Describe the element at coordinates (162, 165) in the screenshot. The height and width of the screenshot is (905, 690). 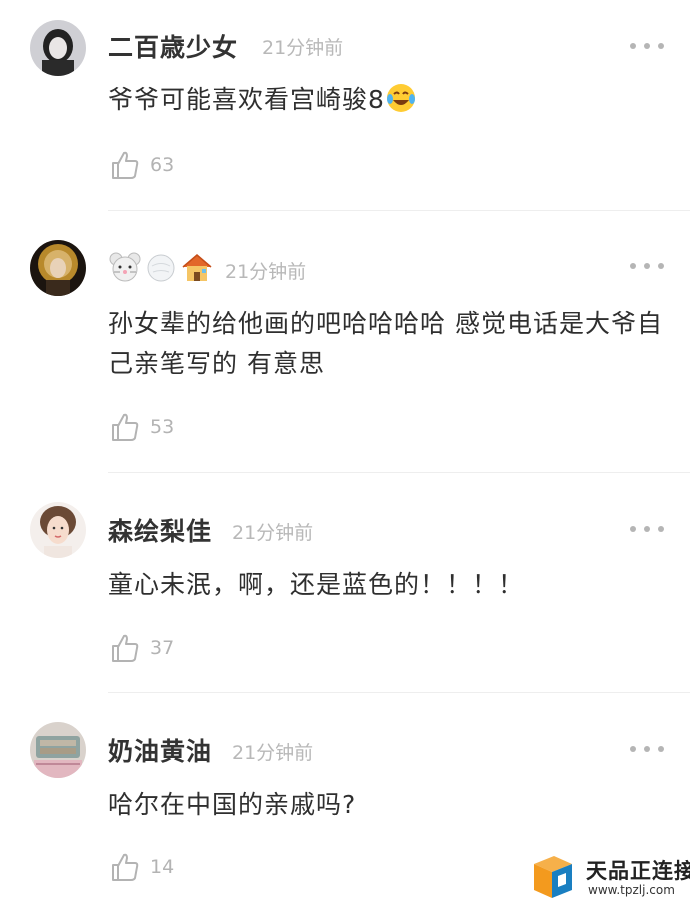
I see `like-count: 63` at that location.